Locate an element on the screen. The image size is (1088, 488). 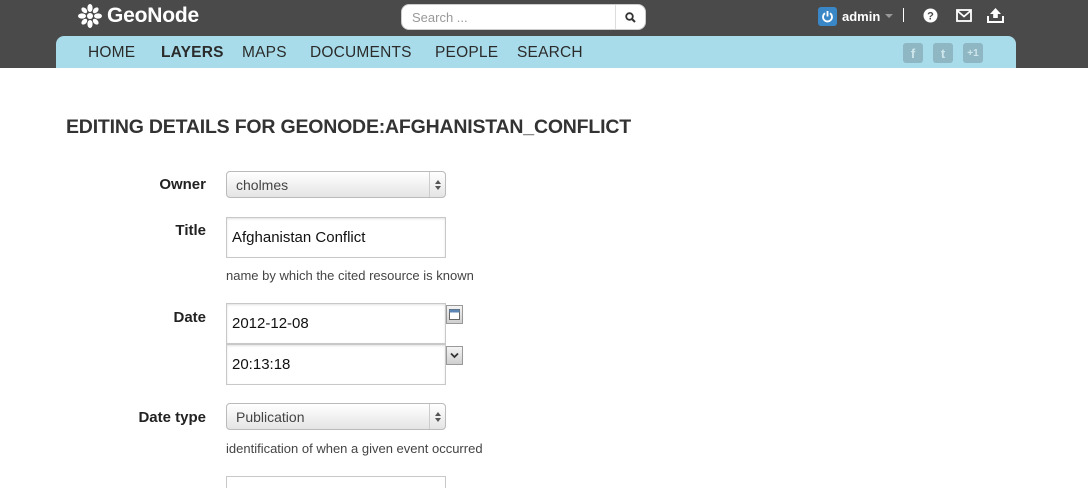
help-icon: ? is located at coordinates (930, 15).